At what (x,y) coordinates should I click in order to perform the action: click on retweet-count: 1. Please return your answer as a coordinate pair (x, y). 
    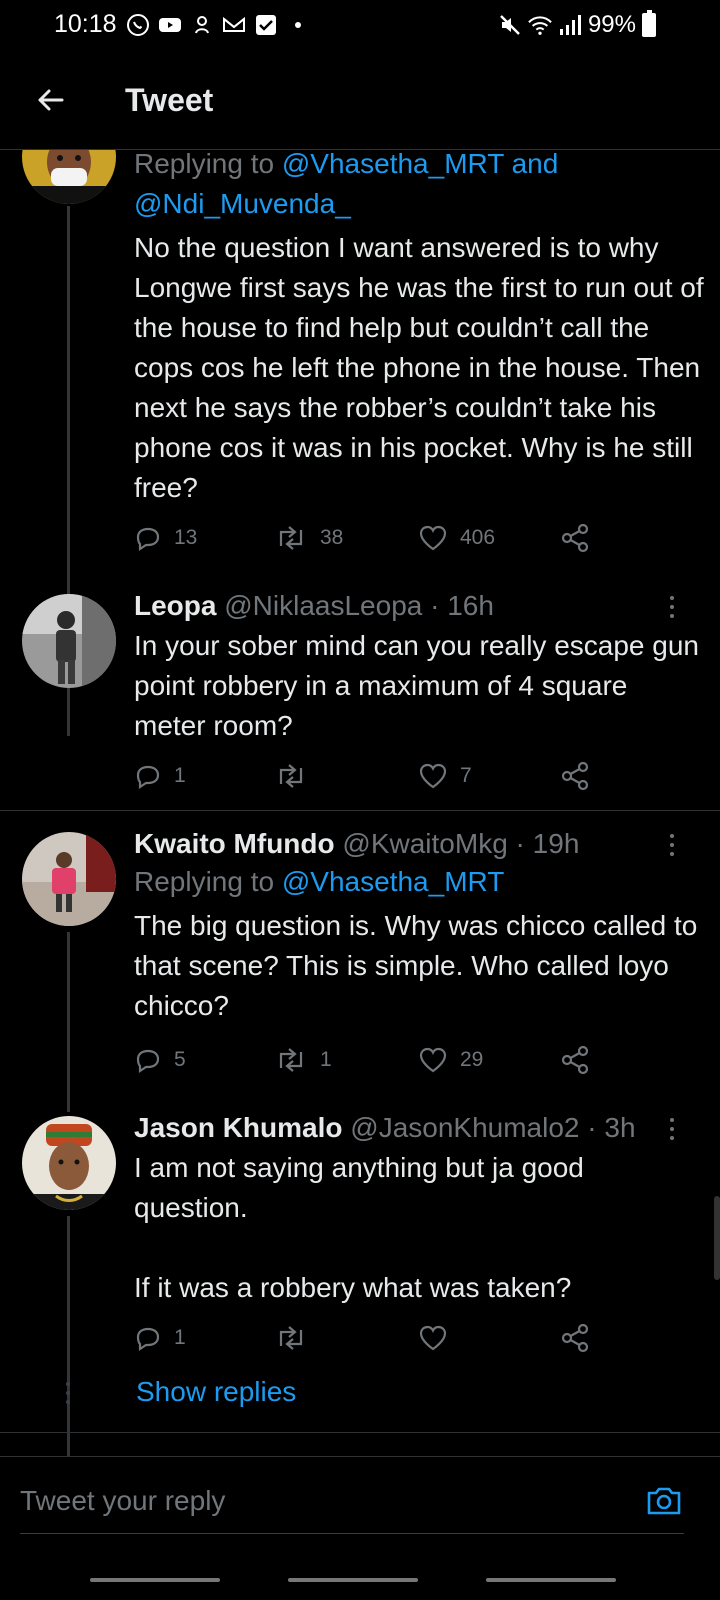
    Looking at the image, I should click on (326, 1059).